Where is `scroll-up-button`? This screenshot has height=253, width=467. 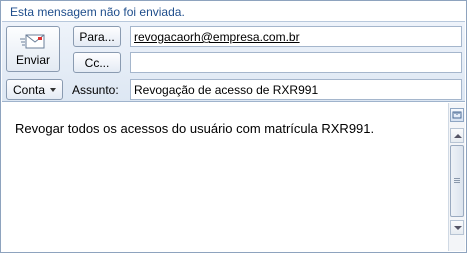 scroll-up-button is located at coordinates (457, 135).